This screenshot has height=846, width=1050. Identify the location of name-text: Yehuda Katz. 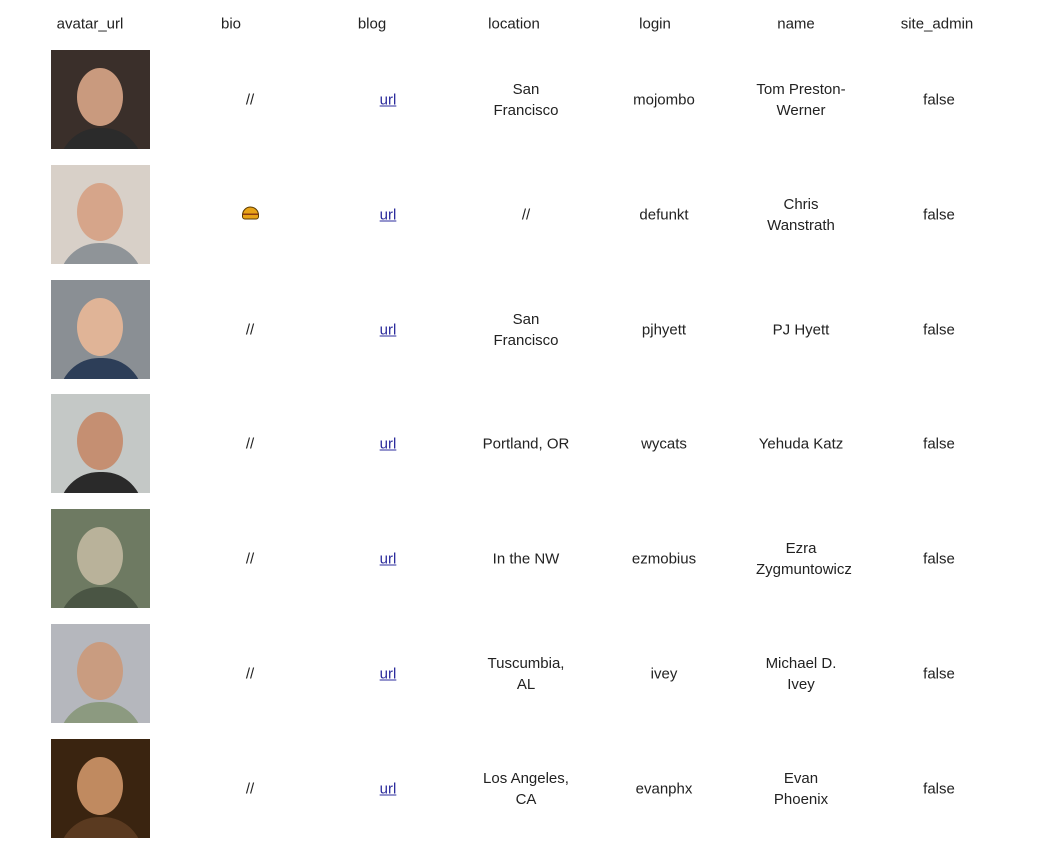
(801, 444).